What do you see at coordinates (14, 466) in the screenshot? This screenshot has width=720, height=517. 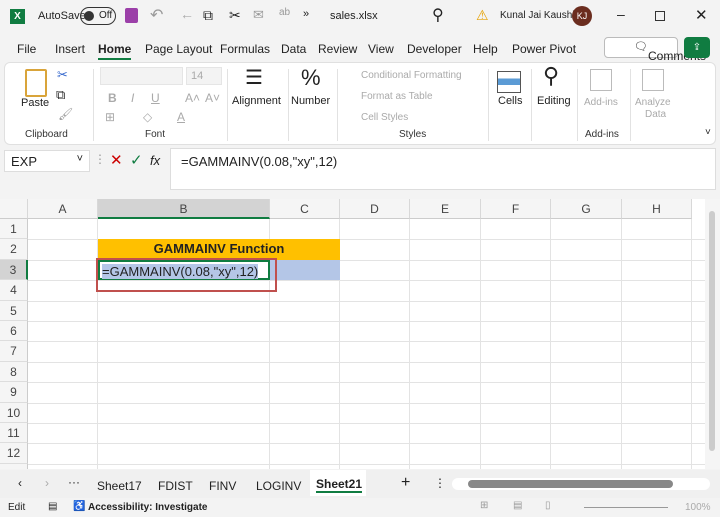 I see `row-header-13: 13` at bounding box center [14, 466].